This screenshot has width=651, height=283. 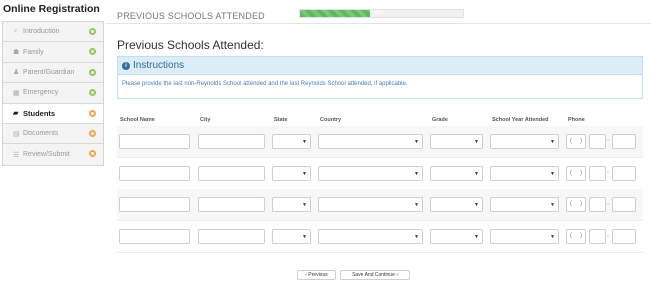 I want to click on sidebar-item-introduction: ♀ Introduction, so click(x=53, y=32).